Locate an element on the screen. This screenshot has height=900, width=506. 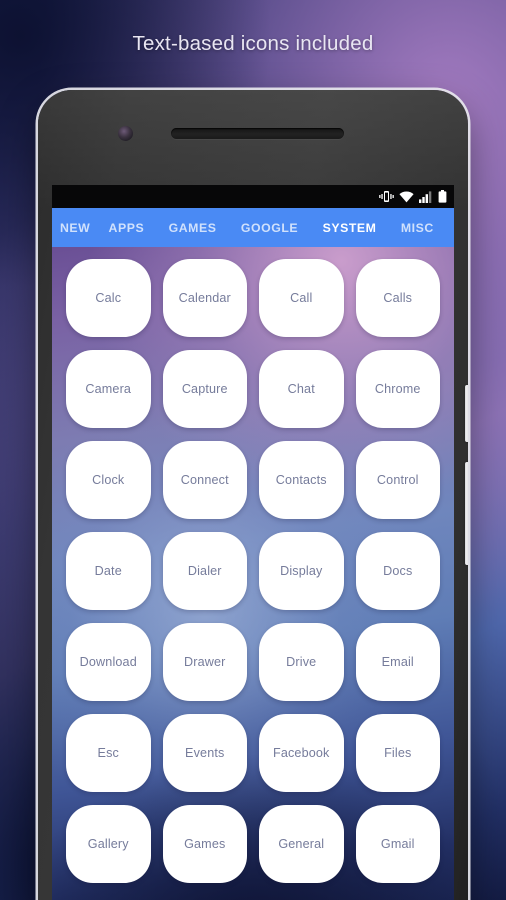
icon-tile: Date is located at coordinates (108, 571).